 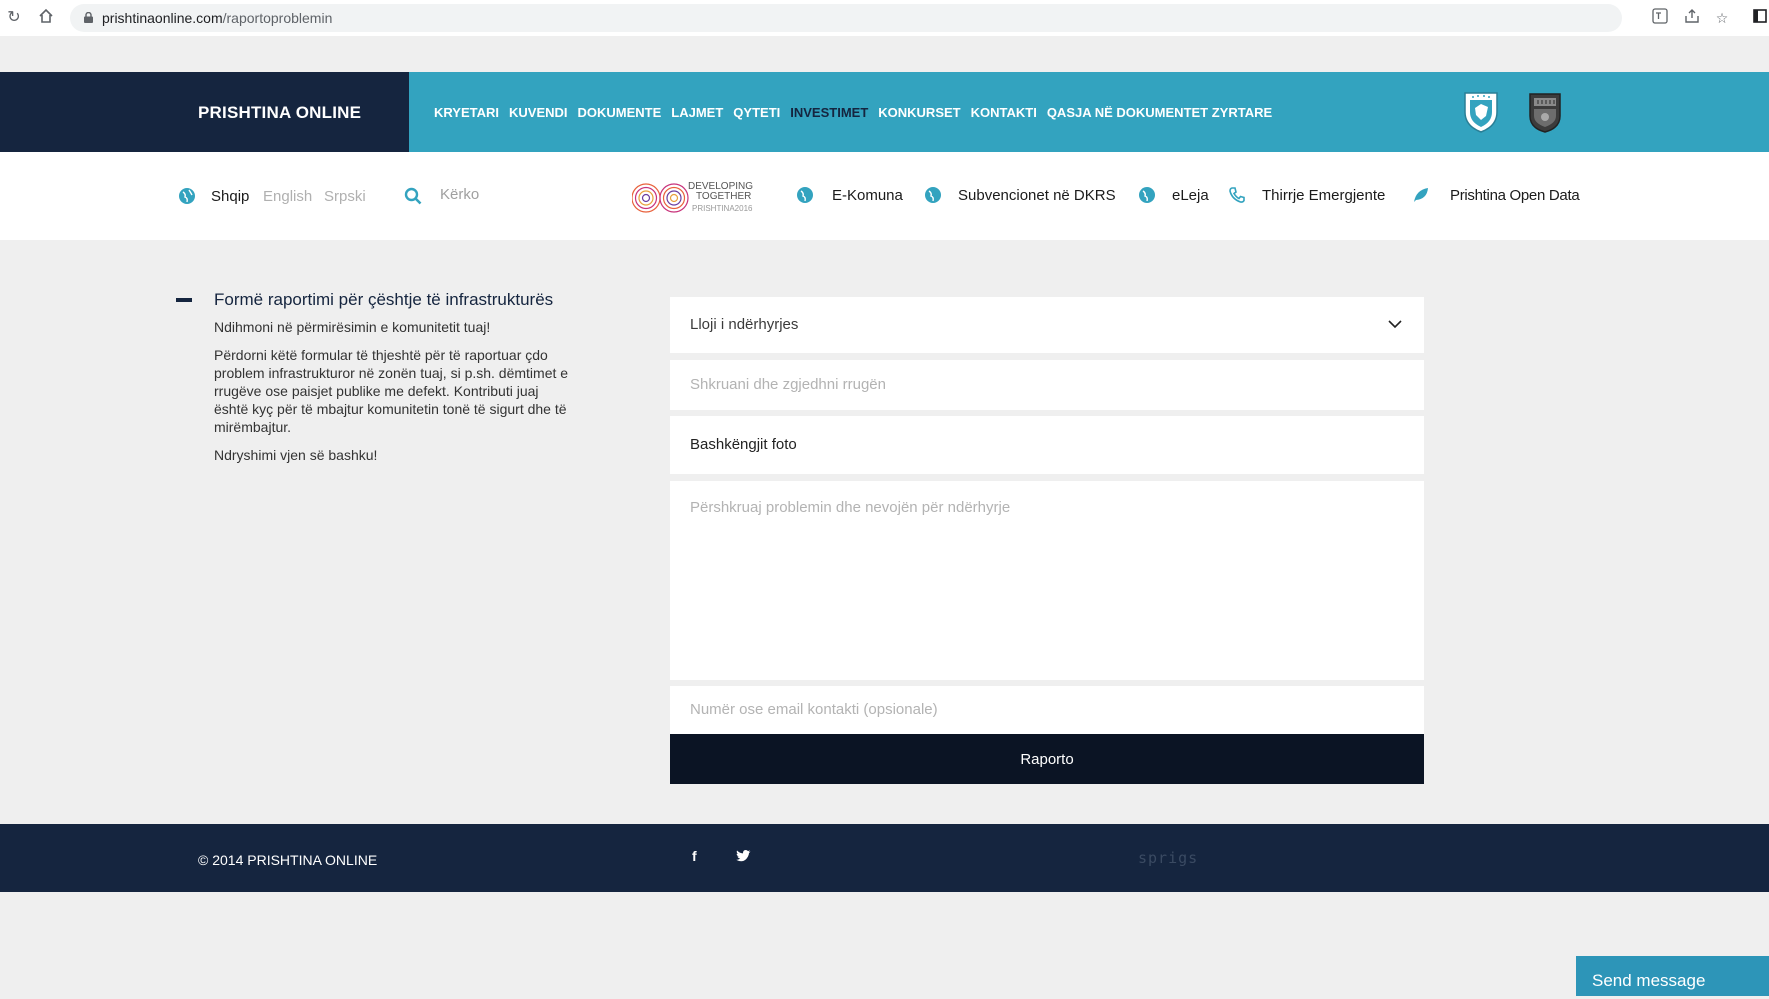 What do you see at coordinates (1692, 18) in the screenshot?
I see `share-icon` at bounding box center [1692, 18].